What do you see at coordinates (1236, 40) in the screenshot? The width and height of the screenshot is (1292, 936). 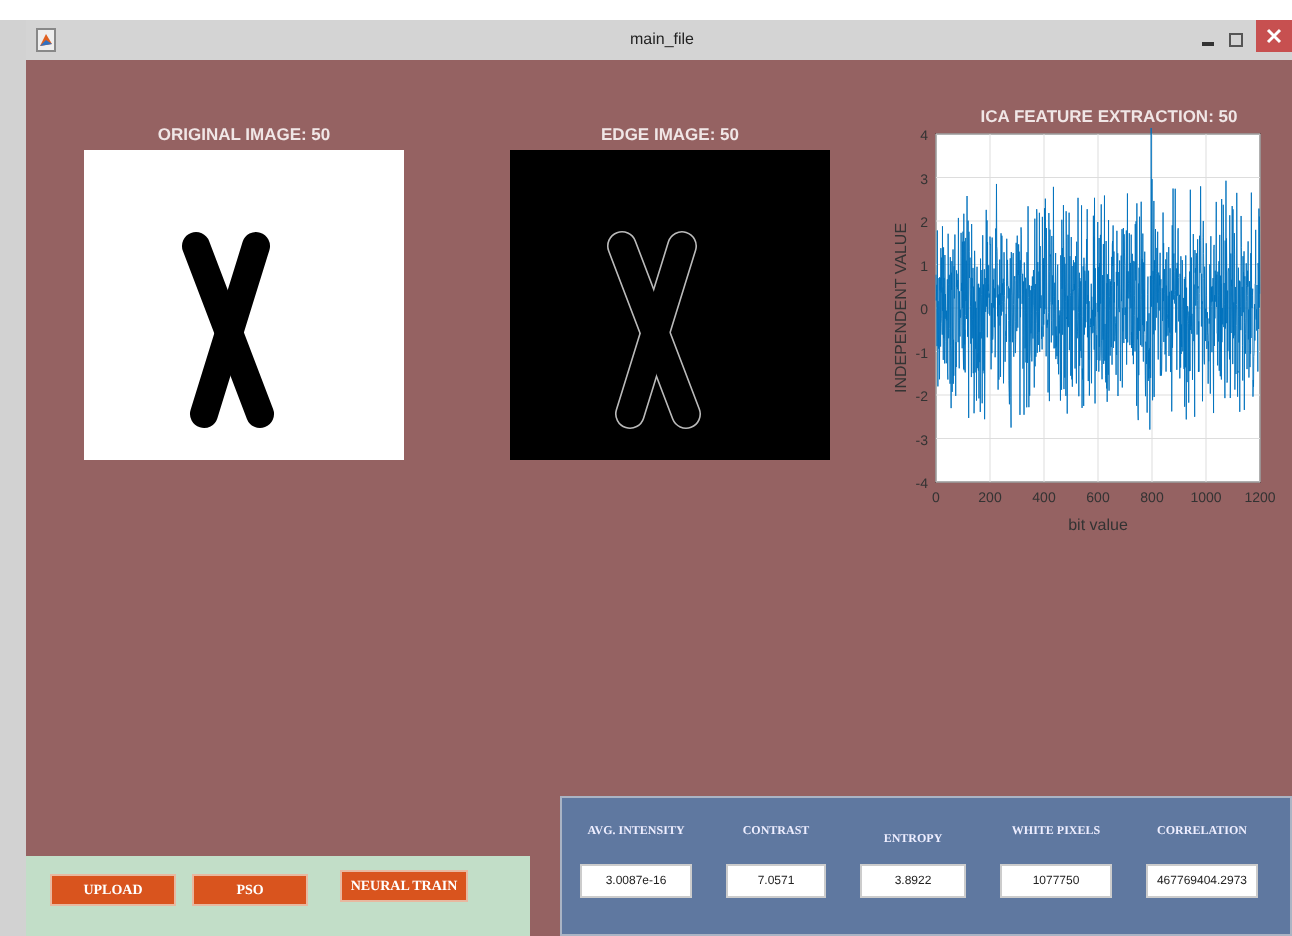 I see `maximize-icon` at bounding box center [1236, 40].